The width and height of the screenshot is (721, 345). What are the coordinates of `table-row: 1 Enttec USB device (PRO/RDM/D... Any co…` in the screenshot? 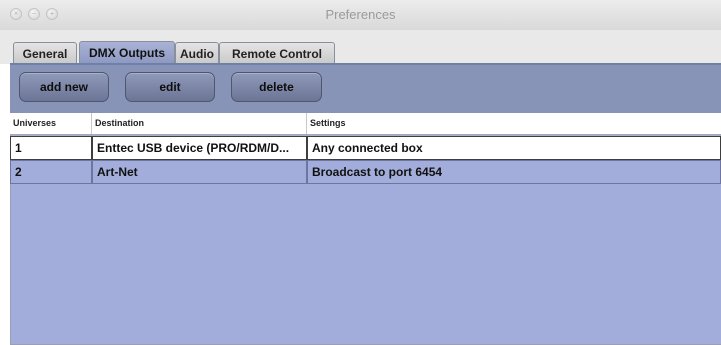 It's located at (365, 148).